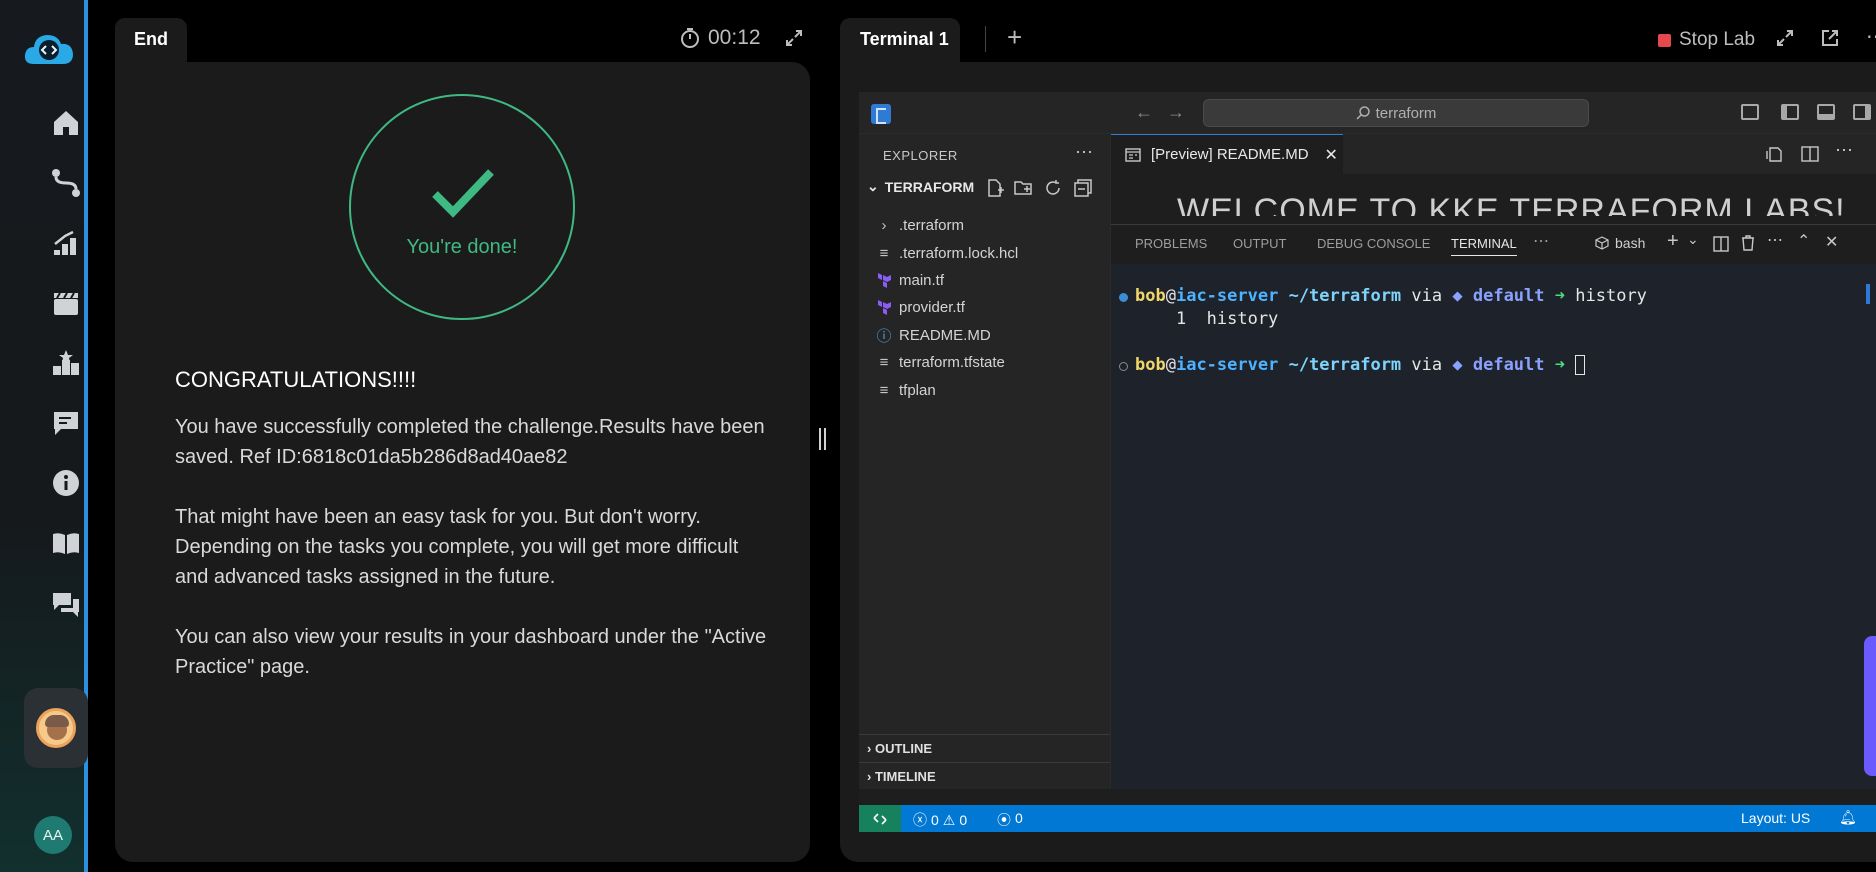  Describe the element at coordinates (1790, 112) in the screenshot. I see `toggle-sidebar-icon` at that location.